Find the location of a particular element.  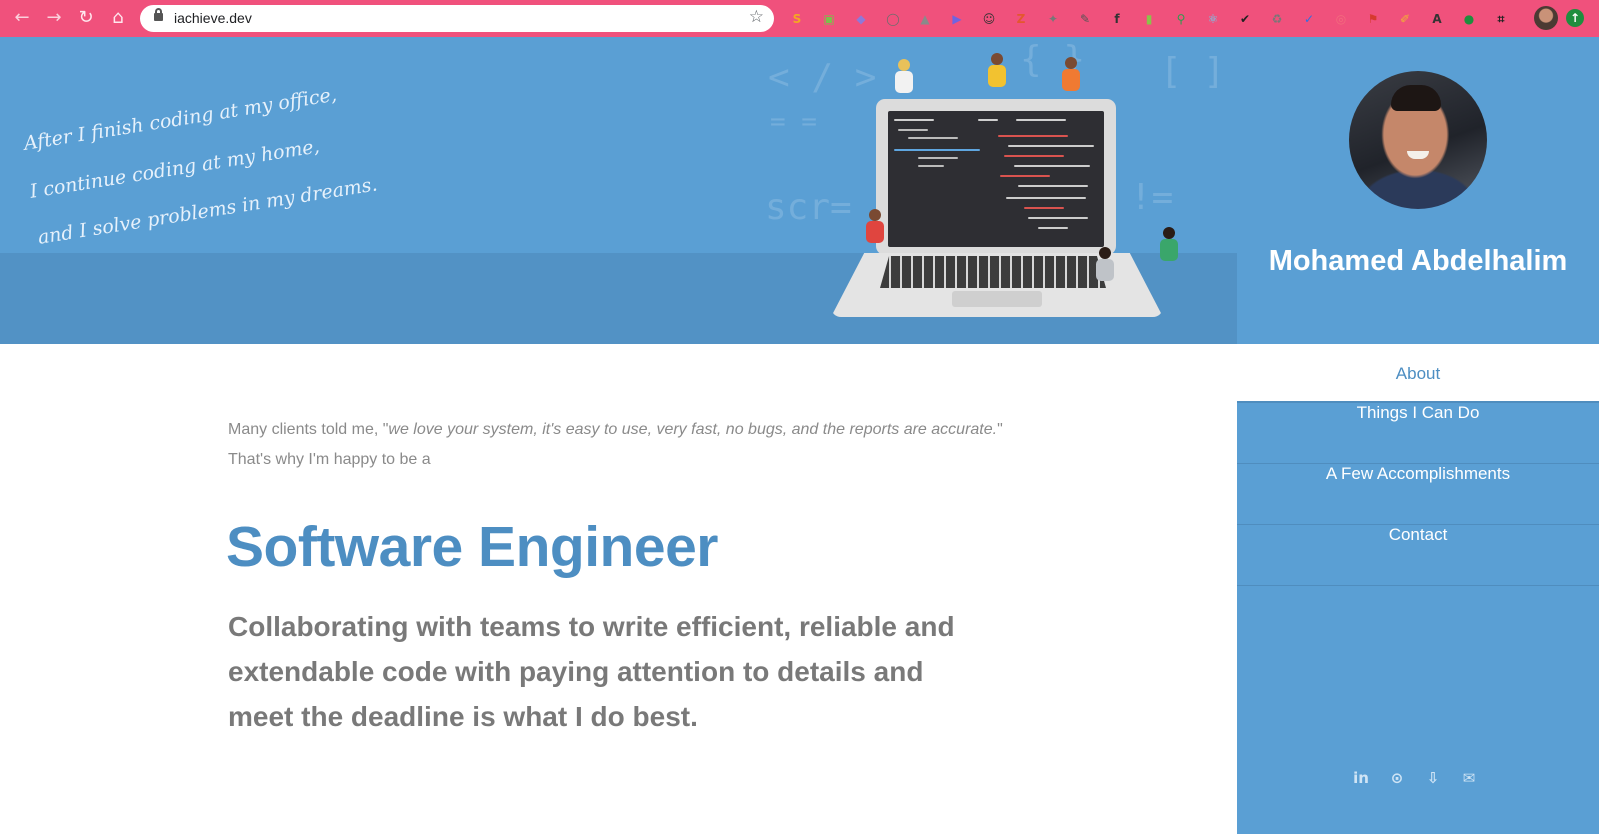

extension-fx-icon: f is located at coordinates (1117, 19).